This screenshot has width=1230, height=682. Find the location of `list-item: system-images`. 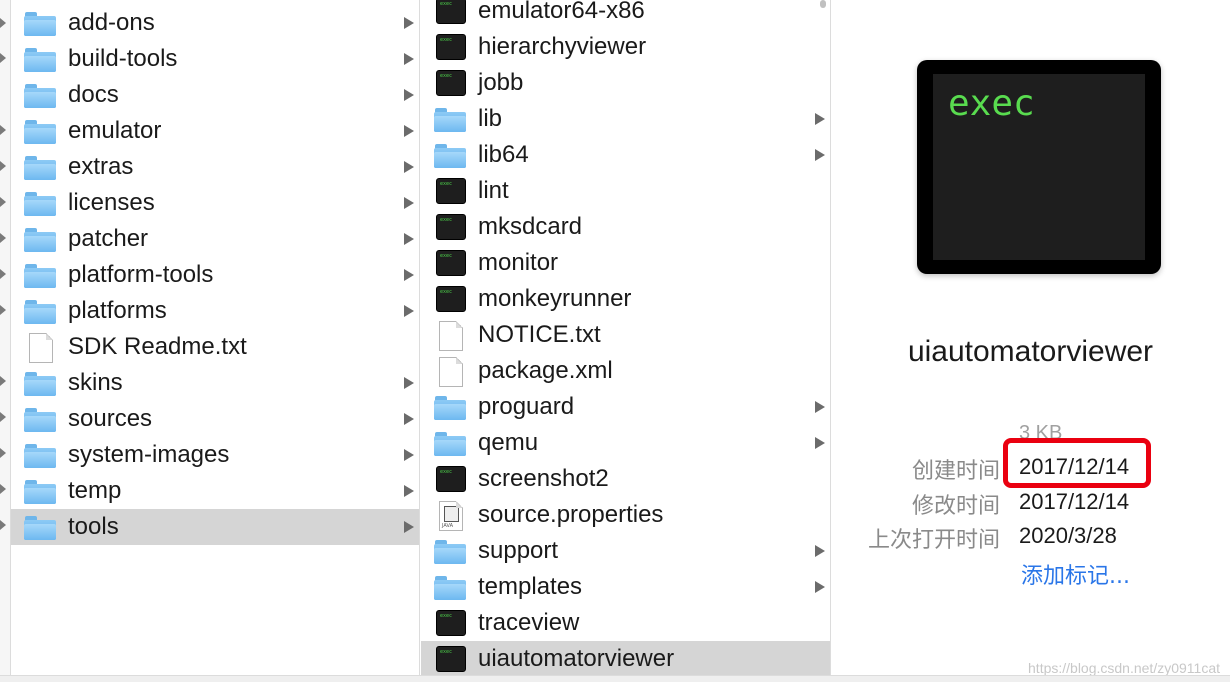

list-item: system-images is located at coordinates (215, 455).